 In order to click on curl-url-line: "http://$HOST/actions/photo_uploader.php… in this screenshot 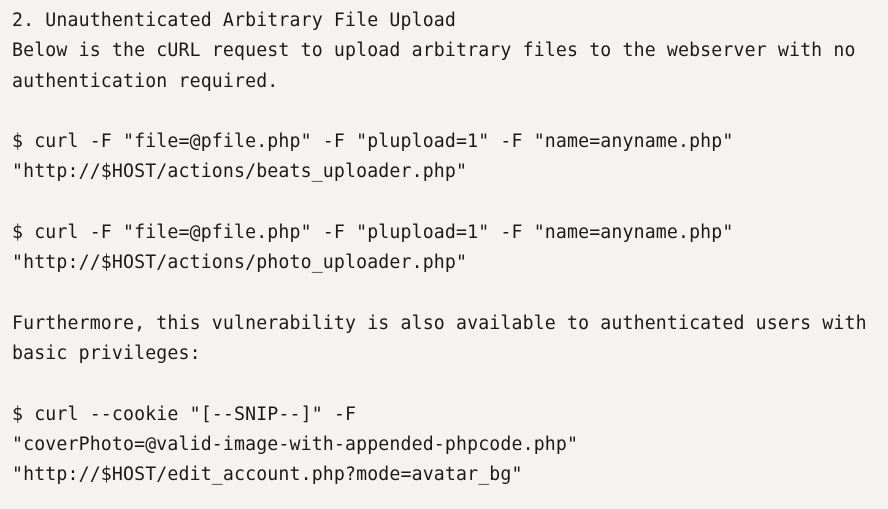, I will do `click(240, 263)`.